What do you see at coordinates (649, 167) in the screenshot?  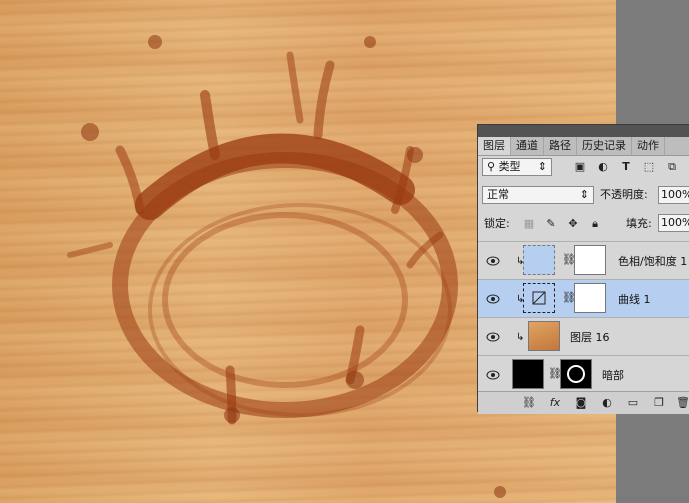 I see `shape-layer-filter-icon: ⬚` at bounding box center [649, 167].